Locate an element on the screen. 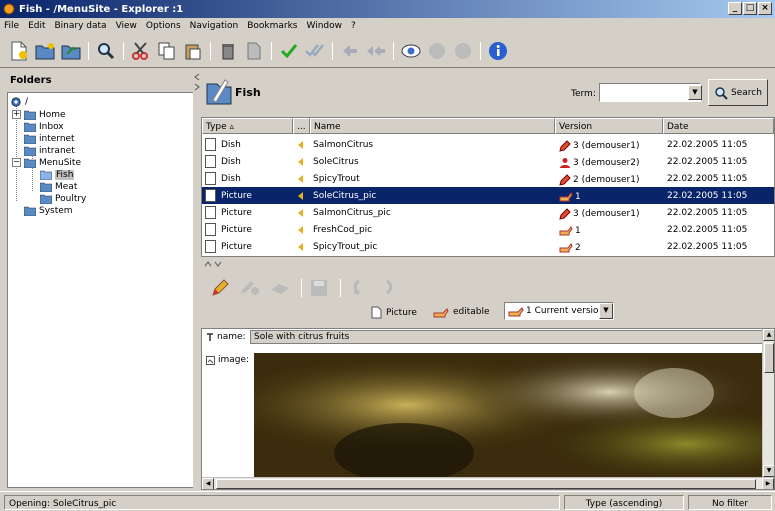 Image resolution: width=775 pixels, height=511 pixels. arrow-left-double-icon is located at coordinates (376, 50).